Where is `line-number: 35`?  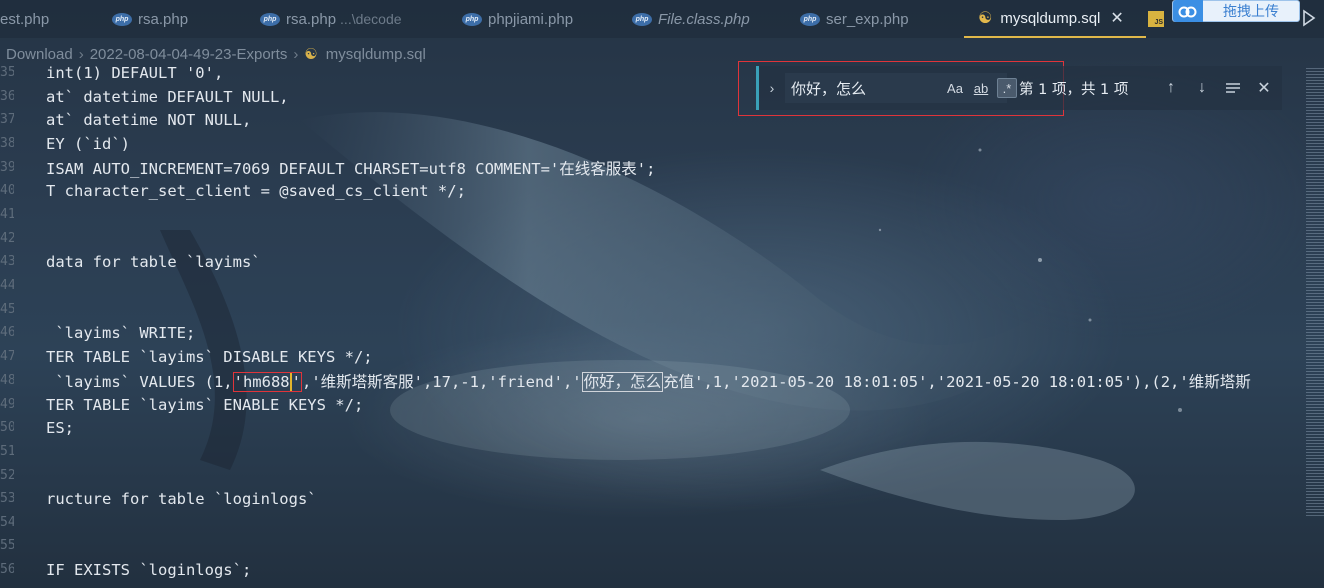 line-number: 35 is located at coordinates (7, 72).